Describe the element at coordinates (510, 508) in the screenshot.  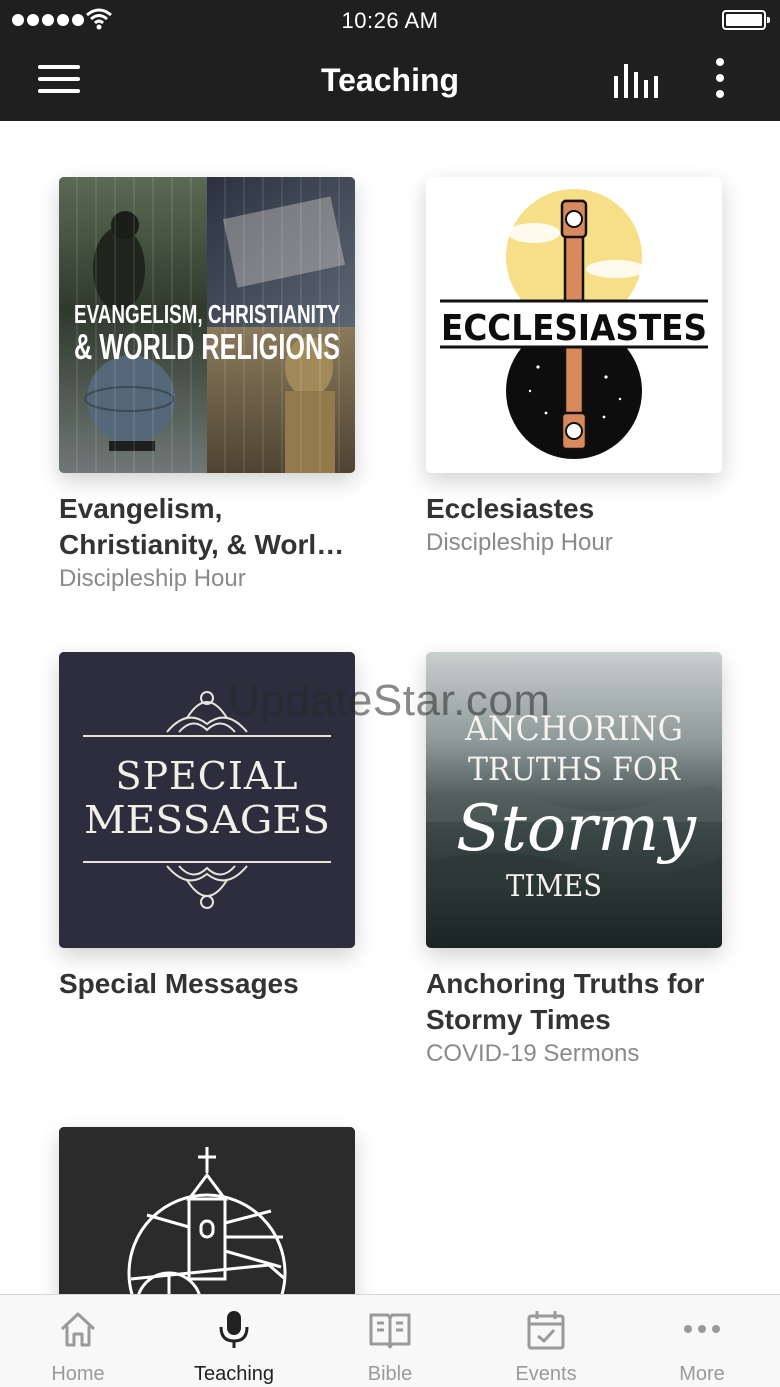
I see `series-title: Ecclesiastes` at that location.